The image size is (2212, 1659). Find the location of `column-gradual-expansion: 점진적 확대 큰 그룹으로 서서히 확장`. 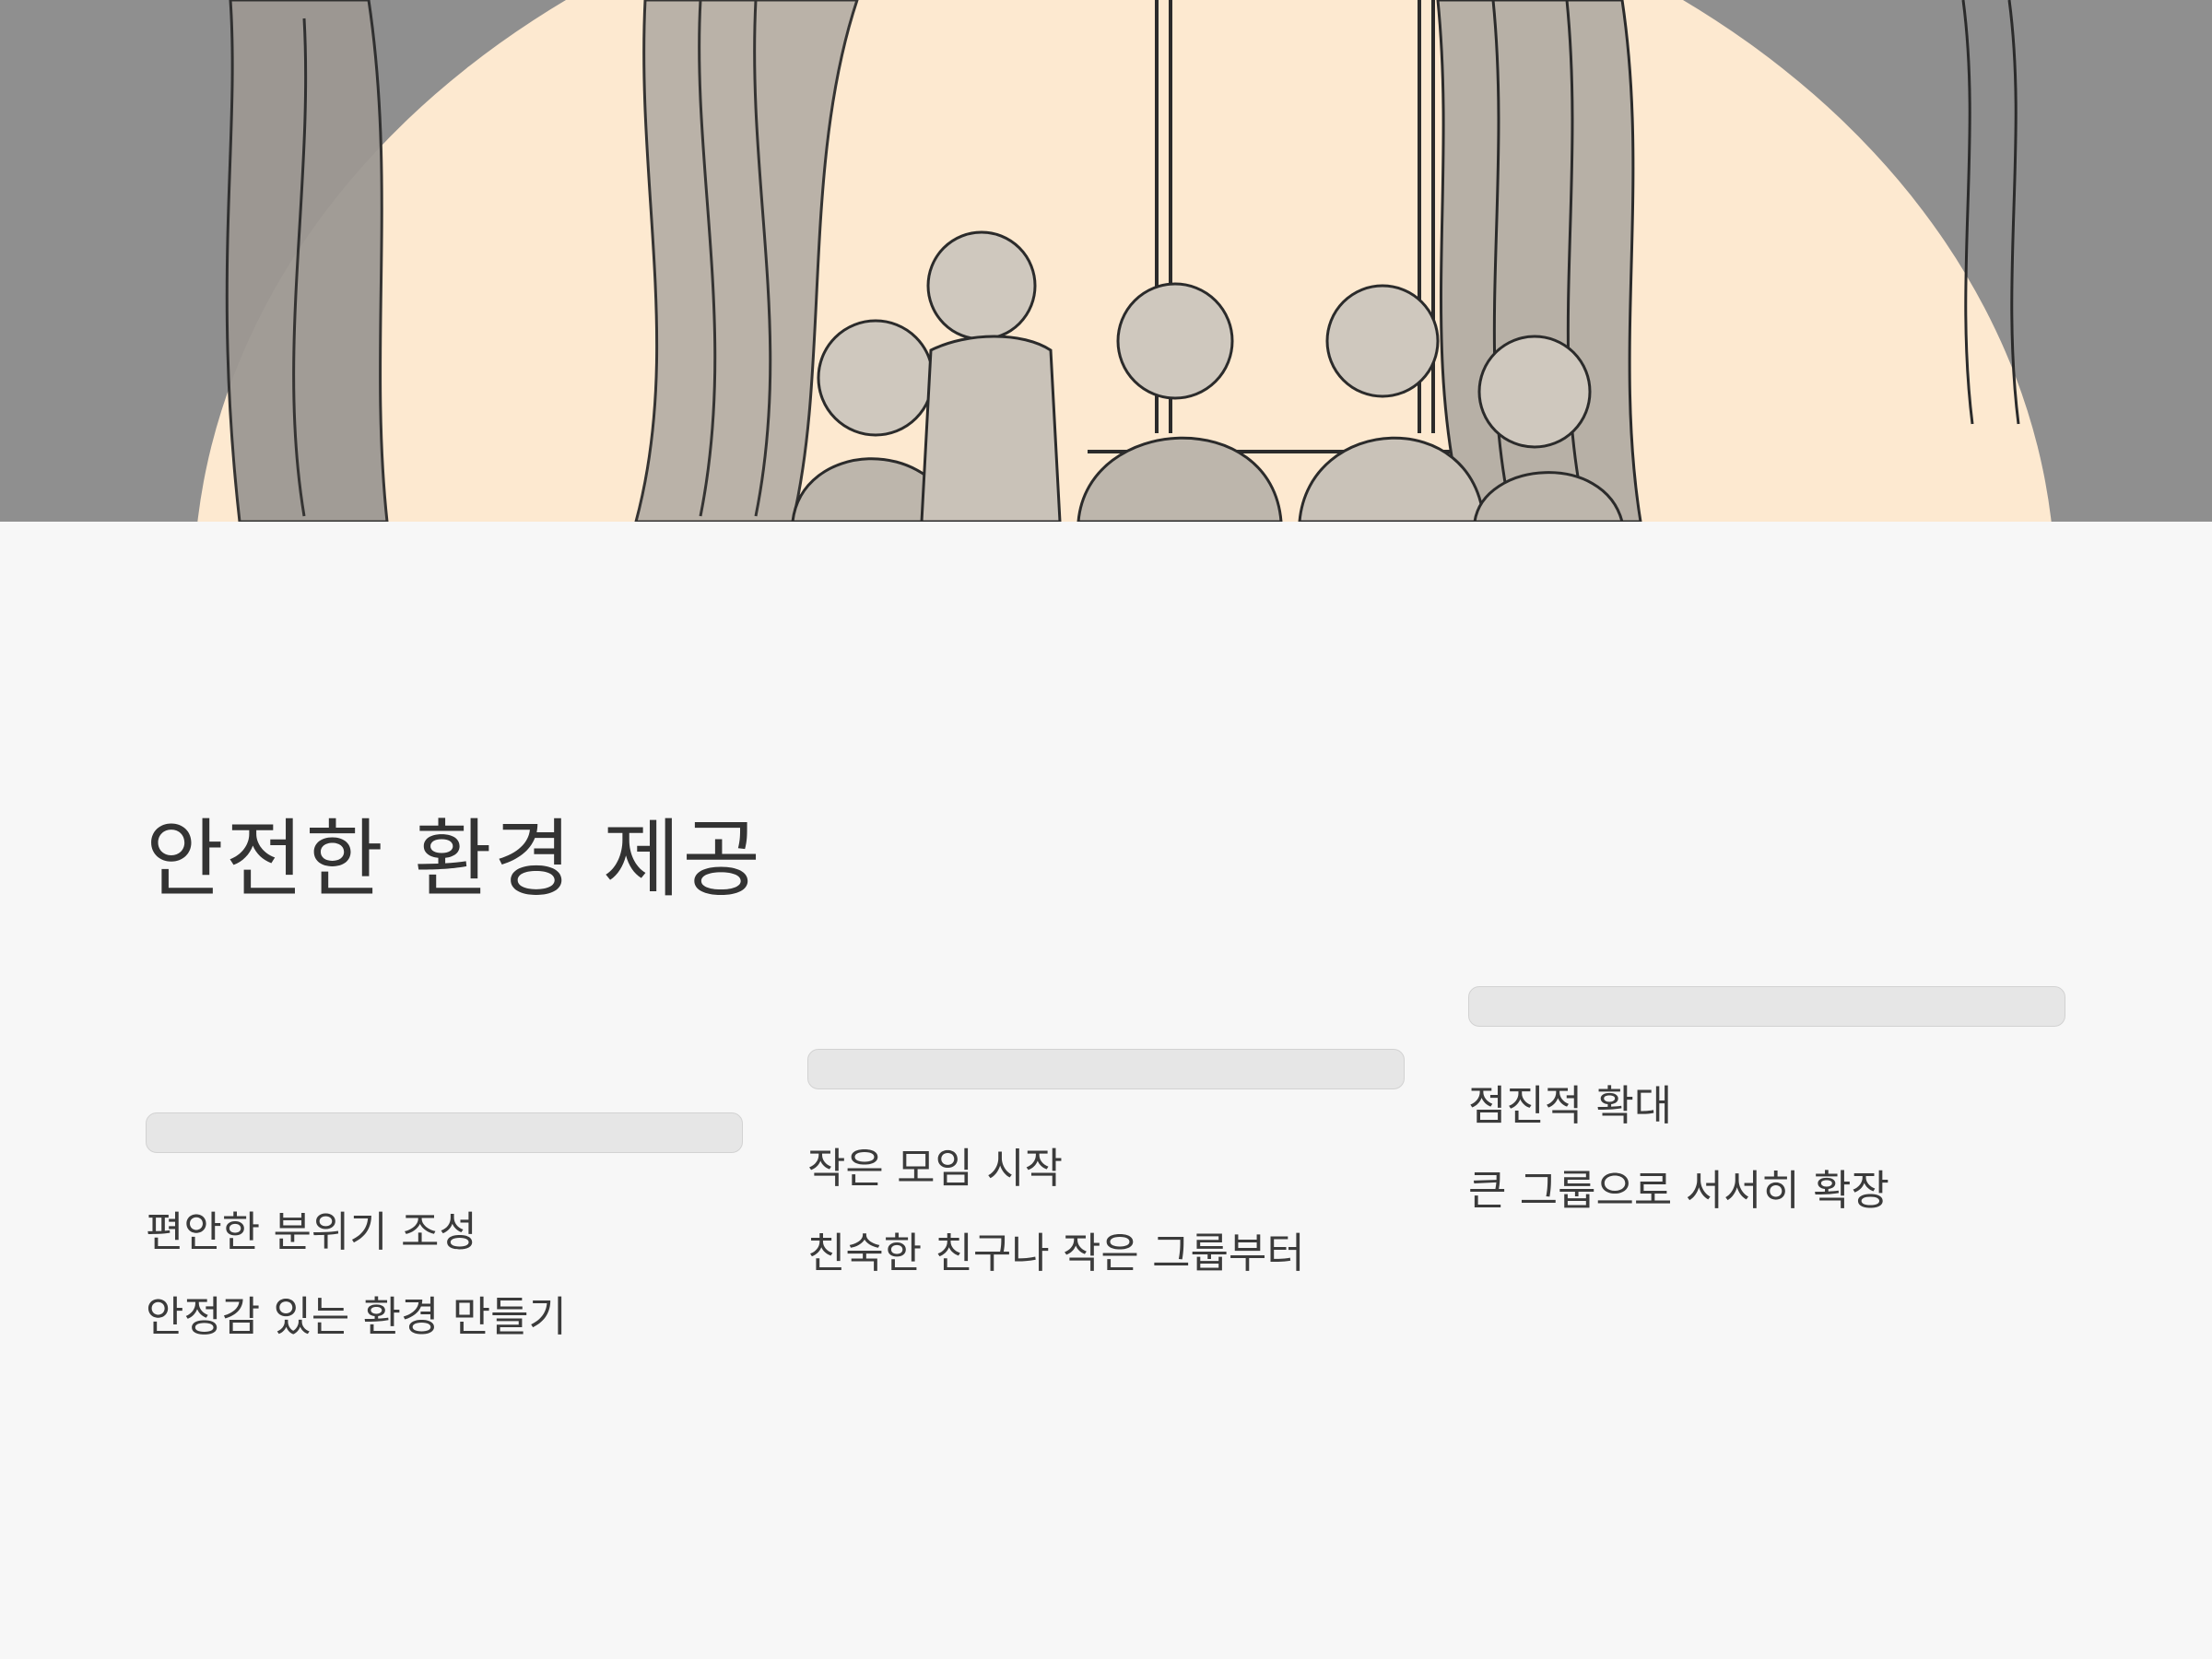

column-gradual-expansion: 점진적 확대 큰 그룹으로 서서히 확장 is located at coordinates (1766, 1101).